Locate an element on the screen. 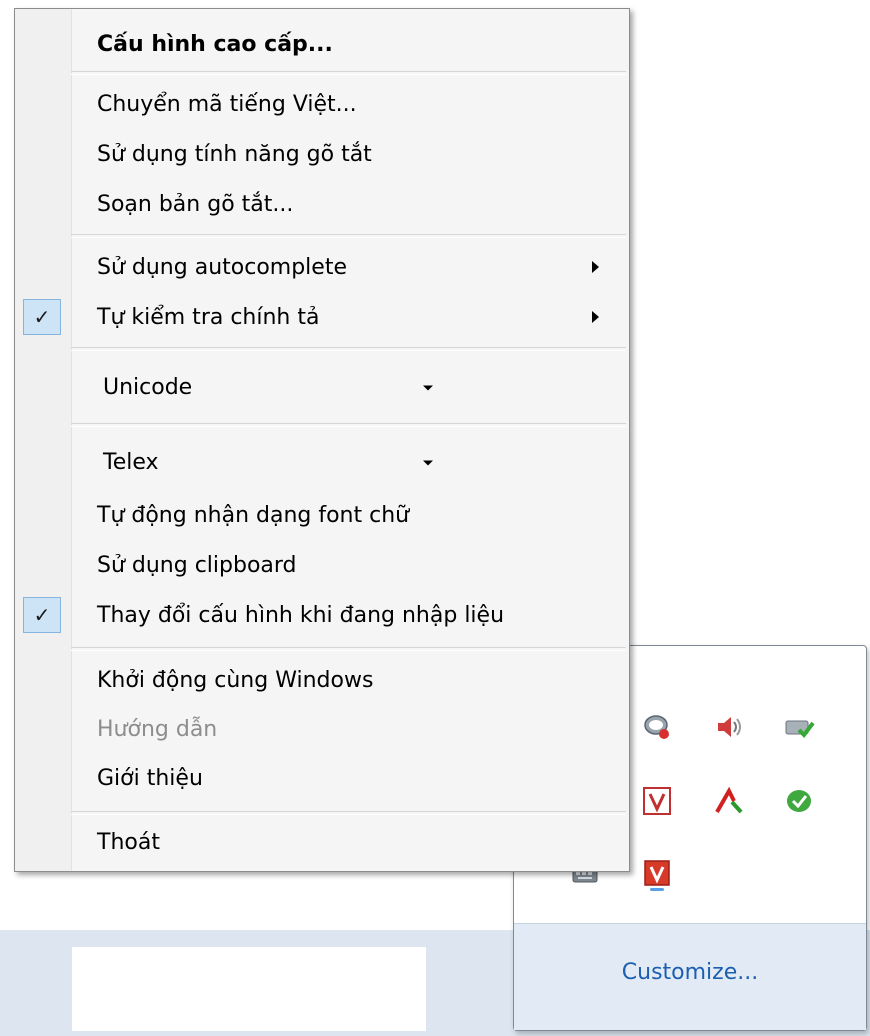 This screenshot has width=870, height=1036. unikey-v-icon is located at coordinates (657, 875).